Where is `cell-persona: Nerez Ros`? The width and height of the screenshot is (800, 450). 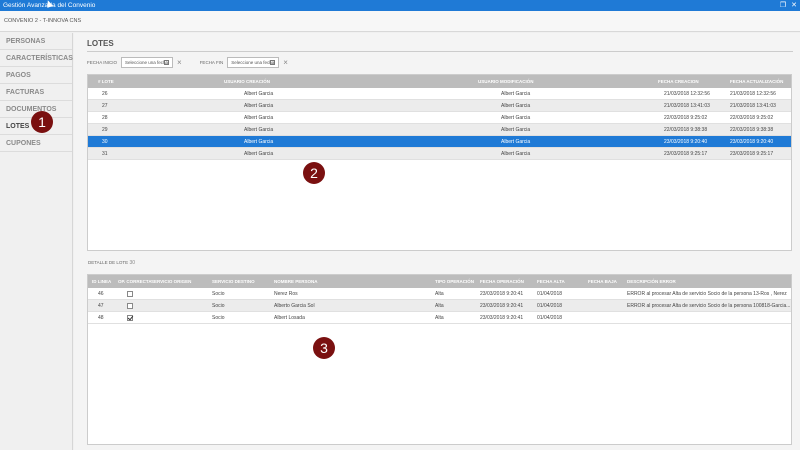
cell-persona: Nerez Ros is located at coordinates (286, 294).